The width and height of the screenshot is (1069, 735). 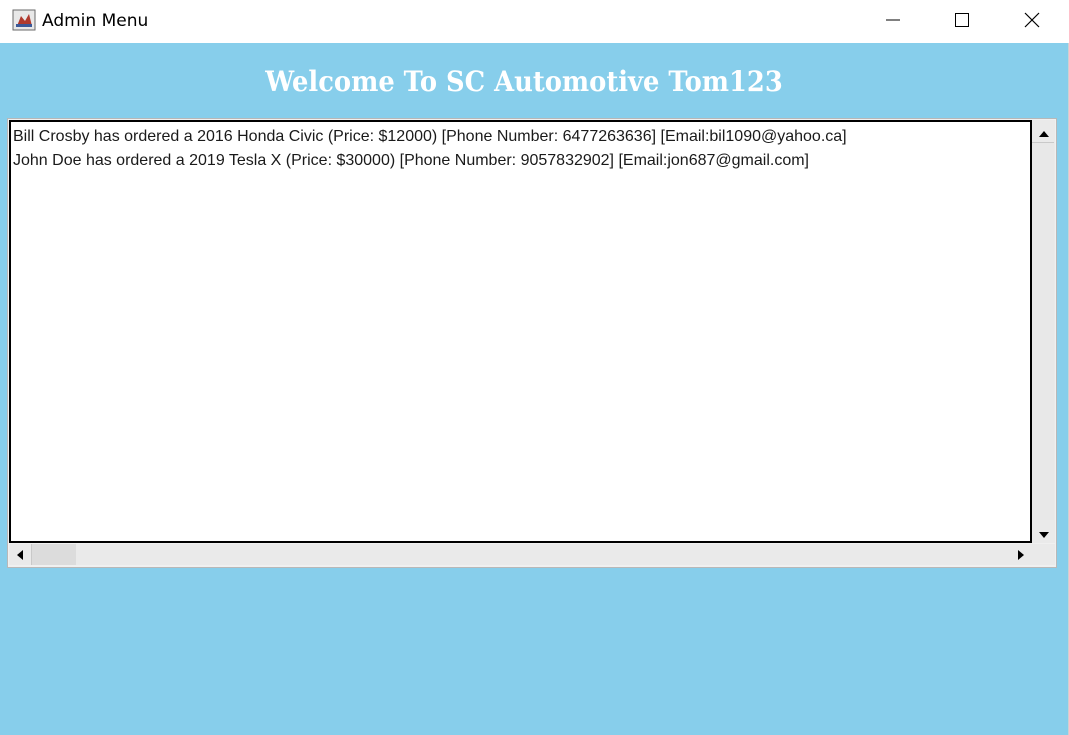 I want to click on scroll-right-button, so click(x=1021, y=554).